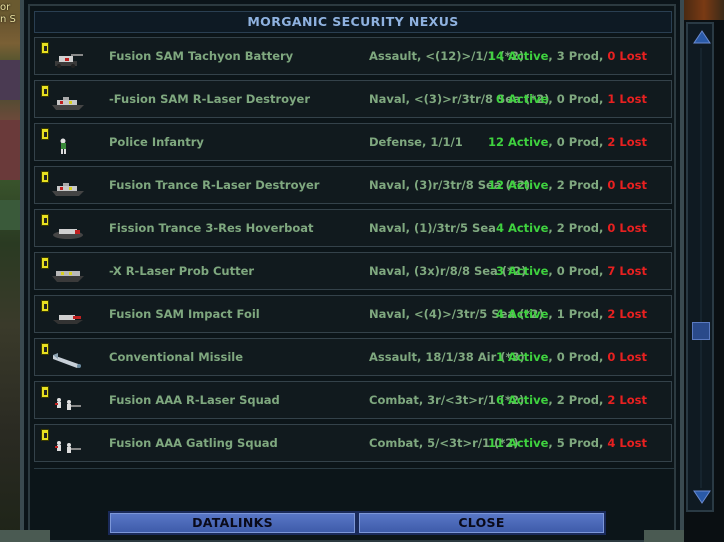 The height and width of the screenshot is (542, 724). What do you see at coordinates (702, 497) in the screenshot?
I see `scroll-down-arrow-icon` at bounding box center [702, 497].